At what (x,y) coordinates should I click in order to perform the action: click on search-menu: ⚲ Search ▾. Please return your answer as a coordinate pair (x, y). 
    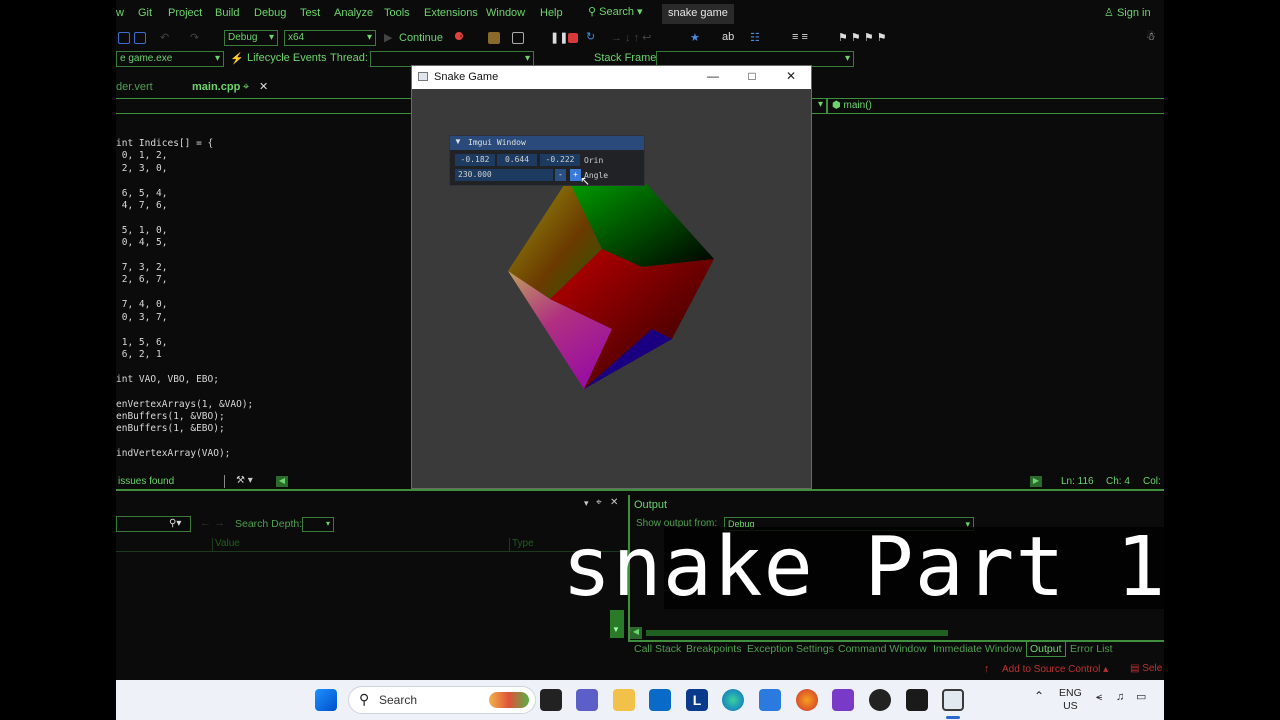
    Looking at the image, I should click on (615, 11).